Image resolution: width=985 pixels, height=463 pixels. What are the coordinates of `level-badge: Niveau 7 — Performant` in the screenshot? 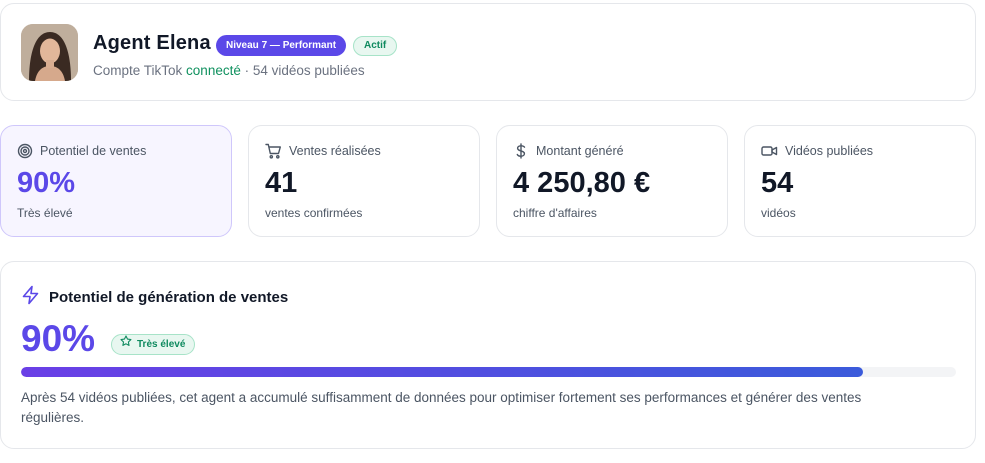 It's located at (281, 45).